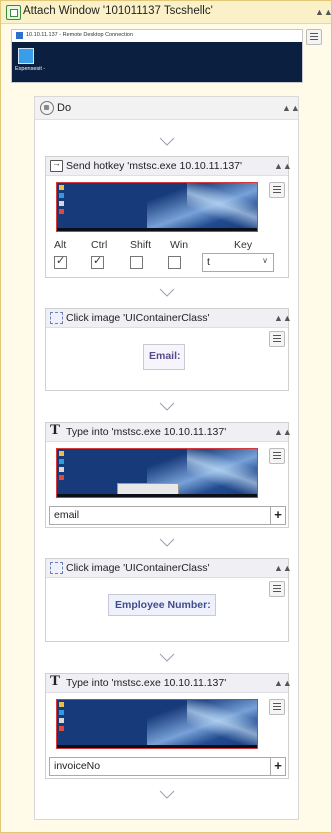 Image resolution: width=332 pixels, height=833 pixels. Describe the element at coordinates (160, 766) in the screenshot. I see `text-to-type-field: invoiceNo` at that location.